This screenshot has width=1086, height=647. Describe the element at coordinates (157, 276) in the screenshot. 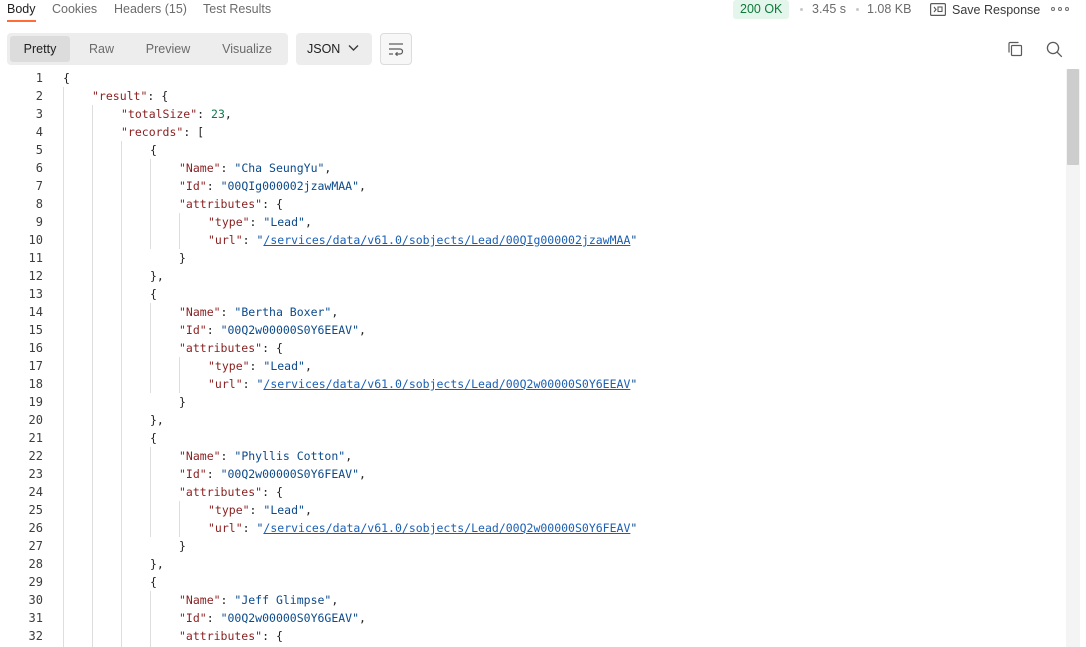

I see `code-text: },` at that location.